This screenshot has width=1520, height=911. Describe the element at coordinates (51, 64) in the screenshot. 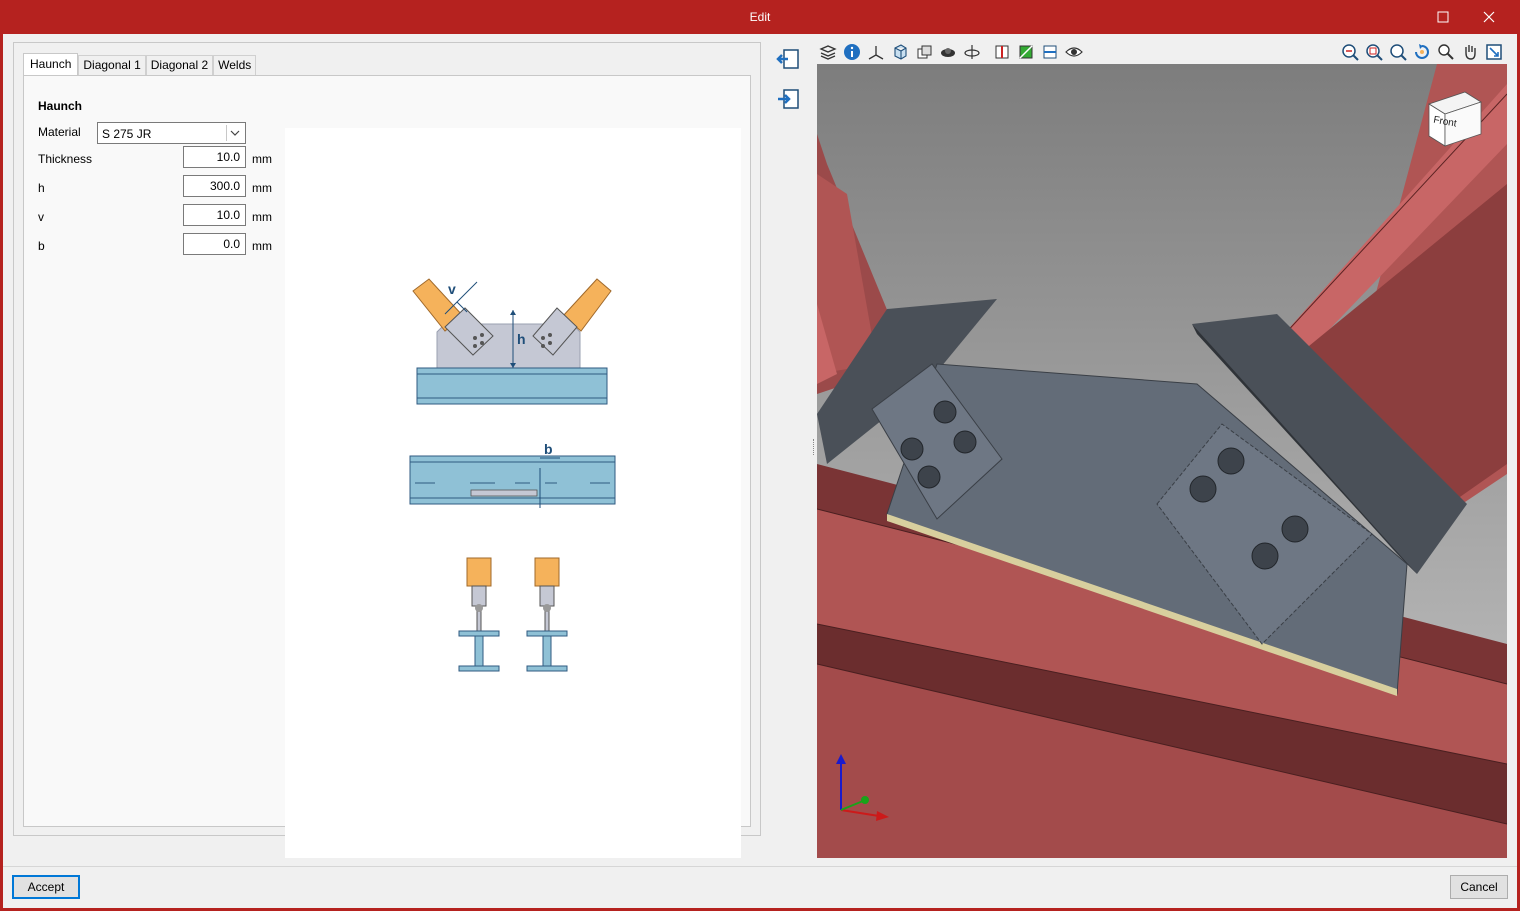

I see `tab-haunch: Haunch` at that location.